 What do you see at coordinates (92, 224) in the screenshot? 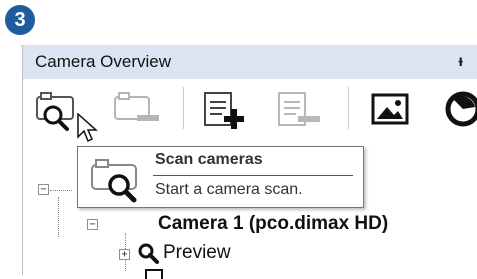
I see `camera-expander: −` at bounding box center [92, 224].